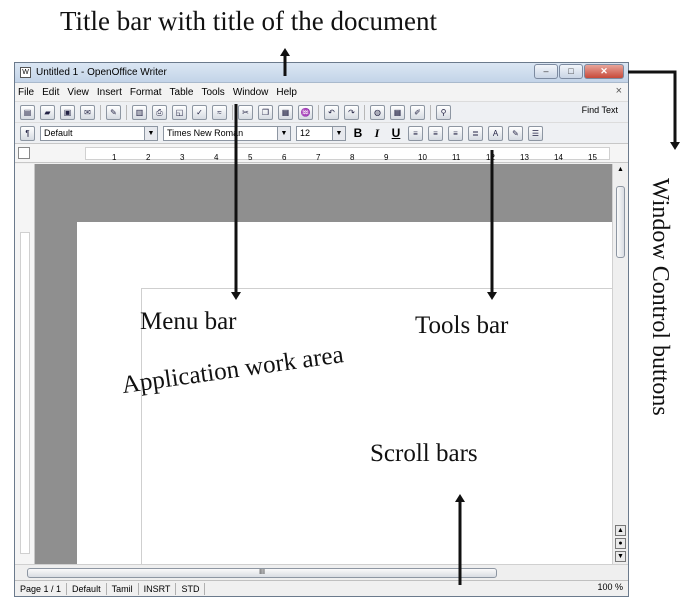 The height and width of the screenshot is (603, 694). I want to click on menu-bar-caption: Menu bar, so click(188, 321).